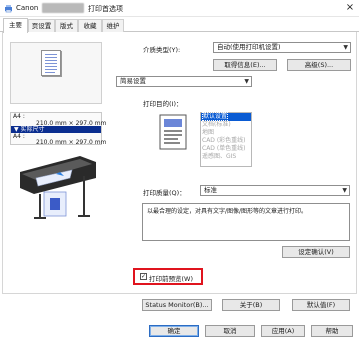 Image resolution: width=359 pixels, height=346 pixels. Describe the element at coordinates (63, 8) in the screenshot. I see `redacted-printer-name` at that location.